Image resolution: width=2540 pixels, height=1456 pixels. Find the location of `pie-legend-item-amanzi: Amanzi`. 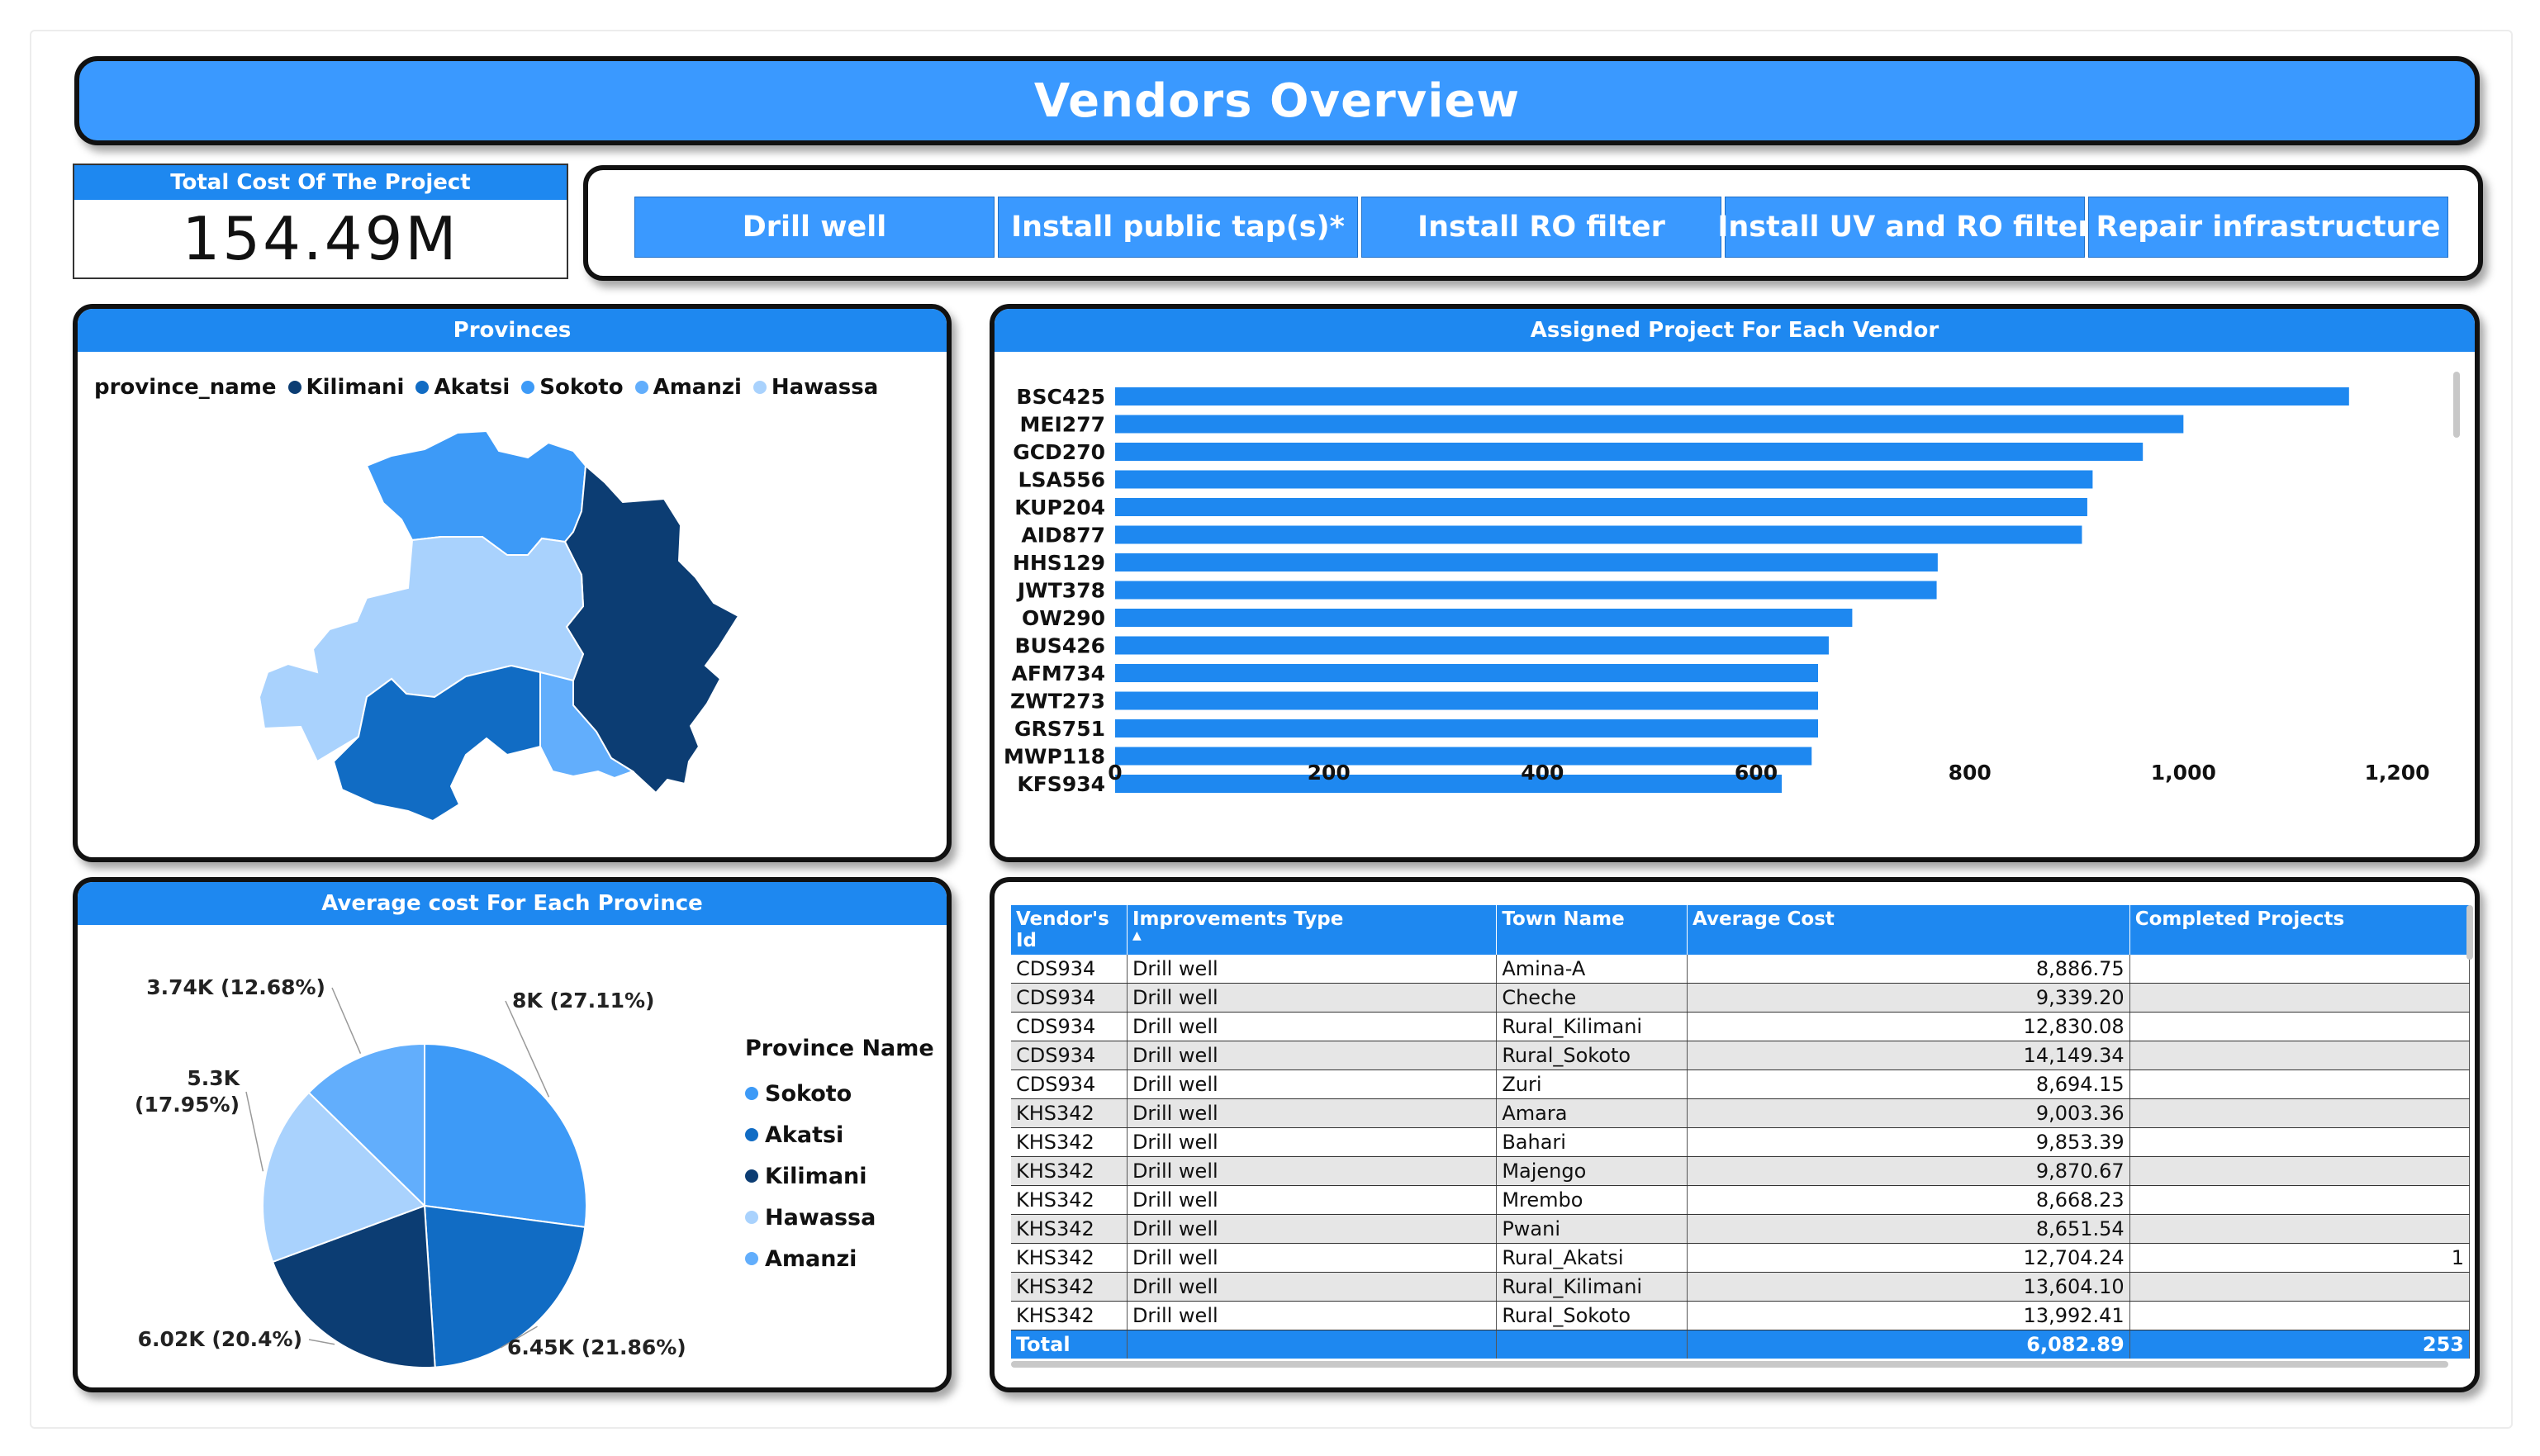

pie-legend-item-amanzi: Amanzi is located at coordinates (839, 1258).